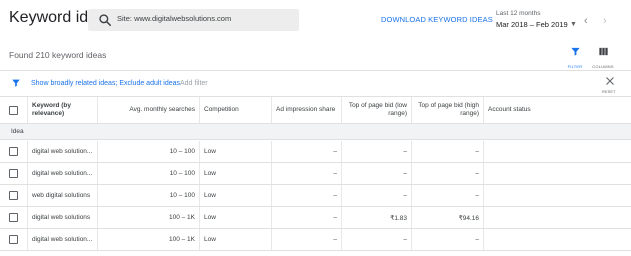  Describe the element at coordinates (609, 92) in the screenshot. I see `reset-label: RESET` at that location.